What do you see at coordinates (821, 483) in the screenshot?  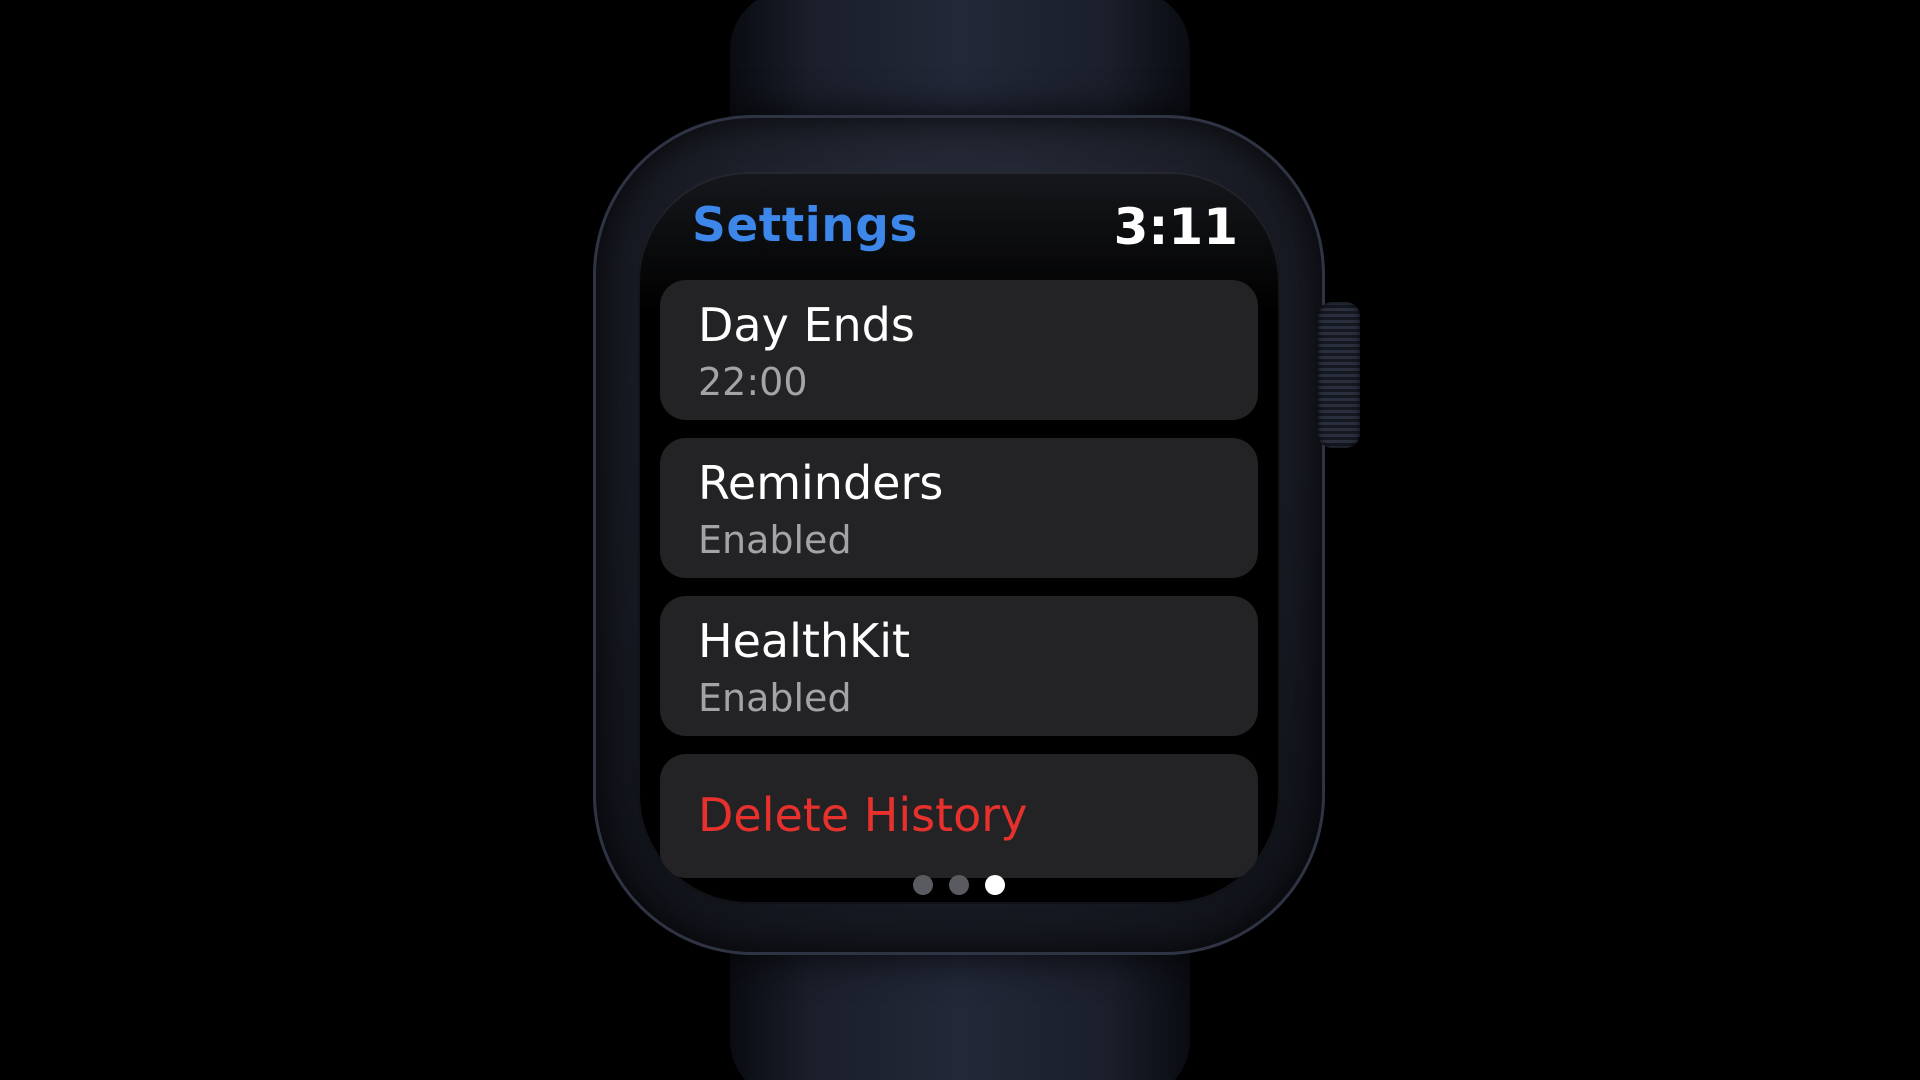 I see `setting-title: Reminders` at bounding box center [821, 483].